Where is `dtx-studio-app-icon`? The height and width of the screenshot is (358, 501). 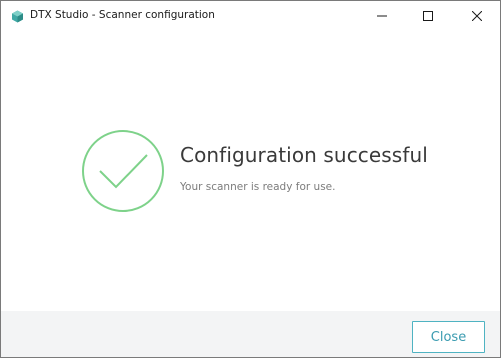 dtx-studio-app-icon is located at coordinates (17, 16).